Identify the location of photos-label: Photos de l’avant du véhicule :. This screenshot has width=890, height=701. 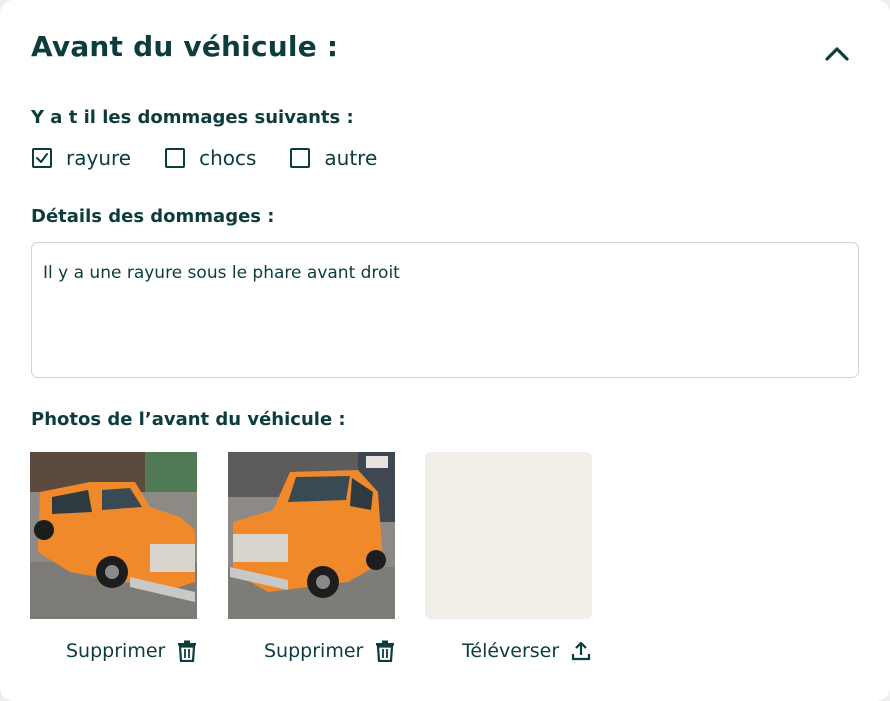
(188, 419).